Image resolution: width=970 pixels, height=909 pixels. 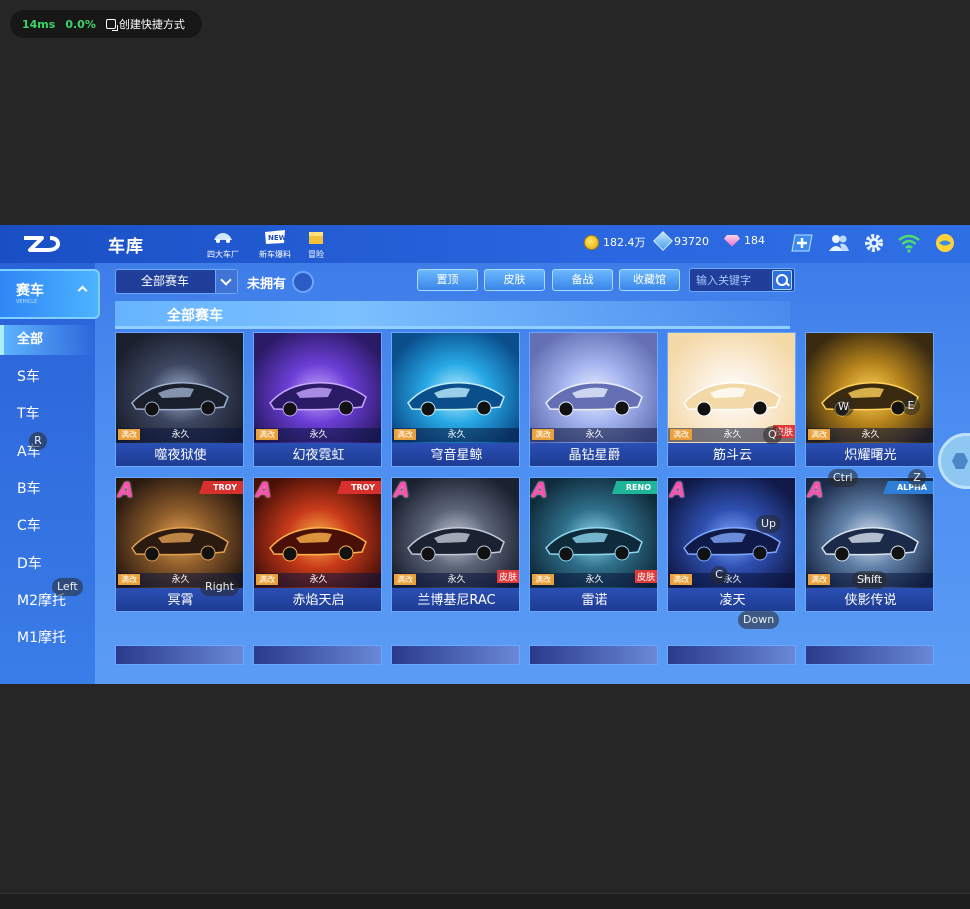 What do you see at coordinates (731, 544) in the screenshot?
I see `car-card: A 满改 永久 凌天` at bounding box center [731, 544].